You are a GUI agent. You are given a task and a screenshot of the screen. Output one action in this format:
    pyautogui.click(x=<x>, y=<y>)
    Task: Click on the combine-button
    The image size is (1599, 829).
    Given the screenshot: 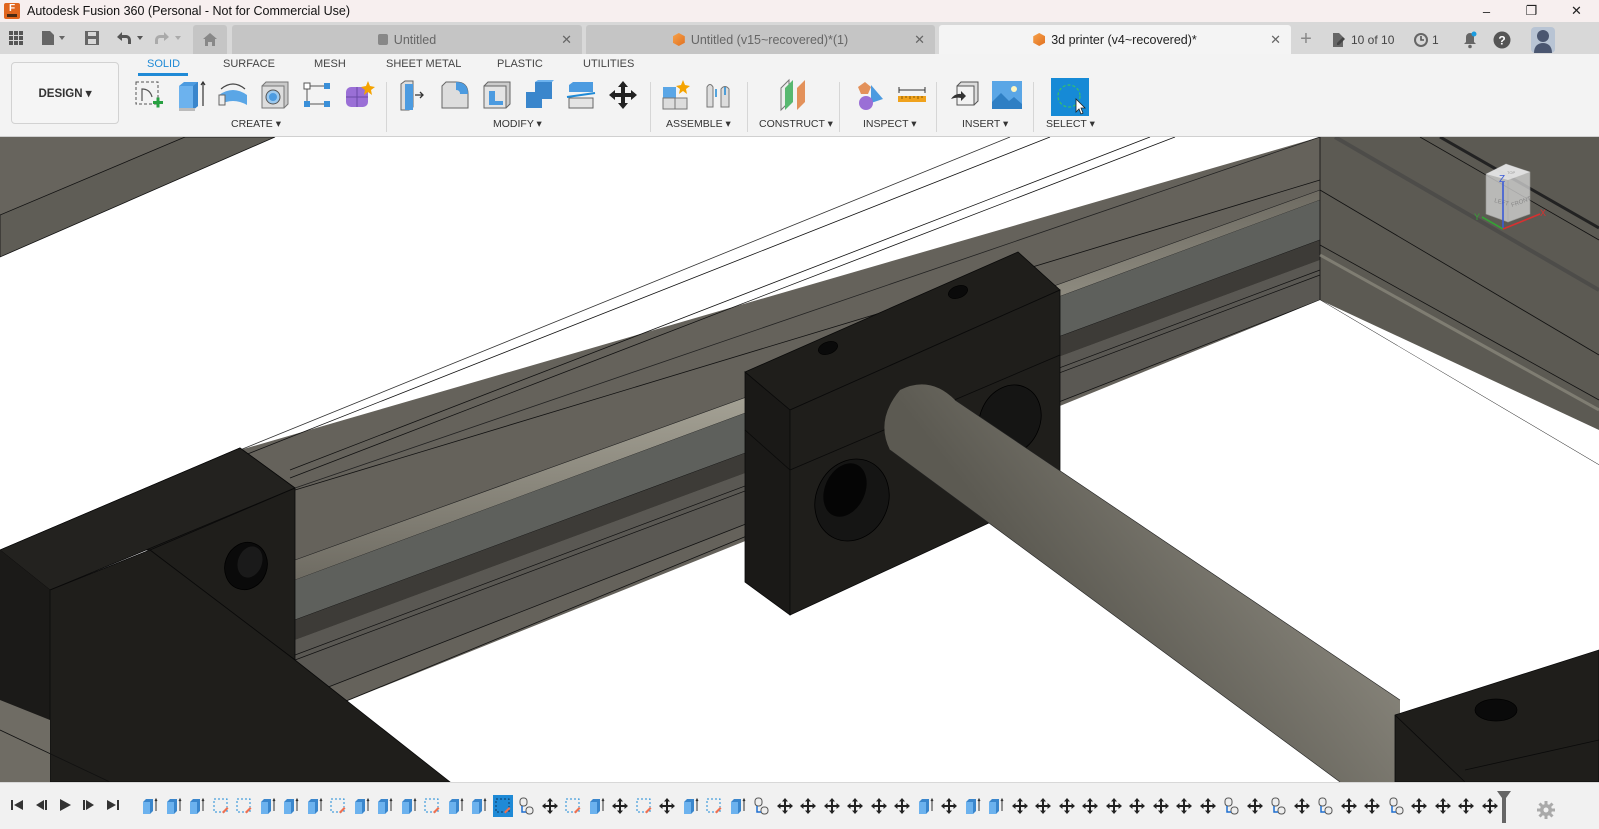 What is the action you would take?
    pyautogui.click(x=539, y=95)
    